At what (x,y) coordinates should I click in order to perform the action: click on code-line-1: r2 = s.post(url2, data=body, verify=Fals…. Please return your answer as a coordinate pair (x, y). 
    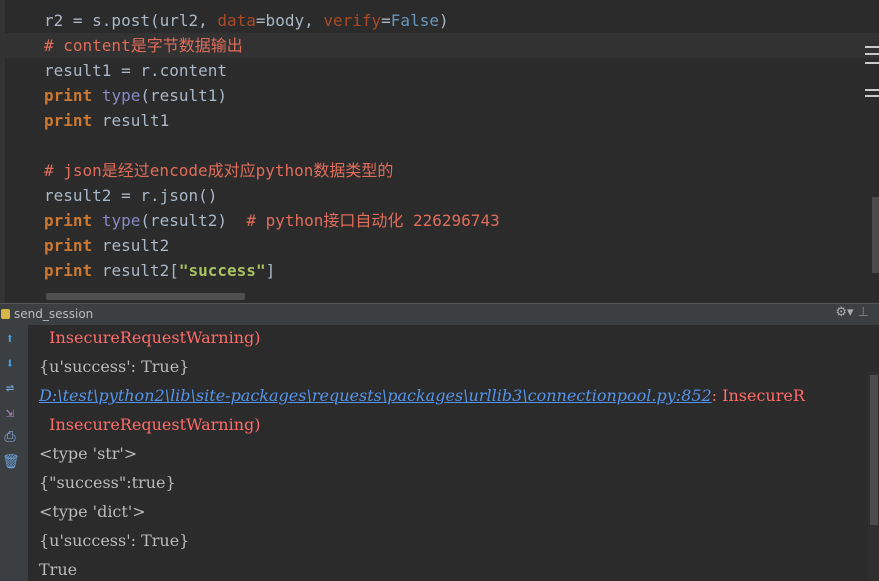
    Looking at the image, I should click on (246, 20).